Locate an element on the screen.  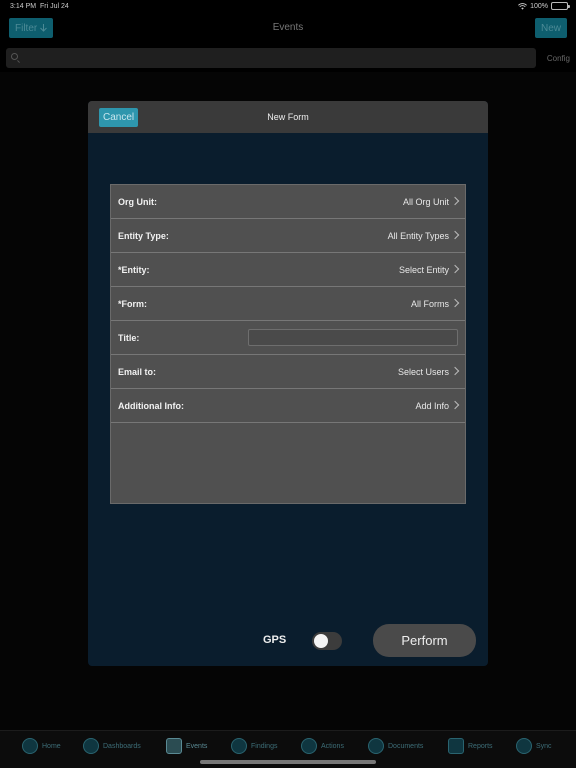
tab-label: Findings is located at coordinates (264, 746).